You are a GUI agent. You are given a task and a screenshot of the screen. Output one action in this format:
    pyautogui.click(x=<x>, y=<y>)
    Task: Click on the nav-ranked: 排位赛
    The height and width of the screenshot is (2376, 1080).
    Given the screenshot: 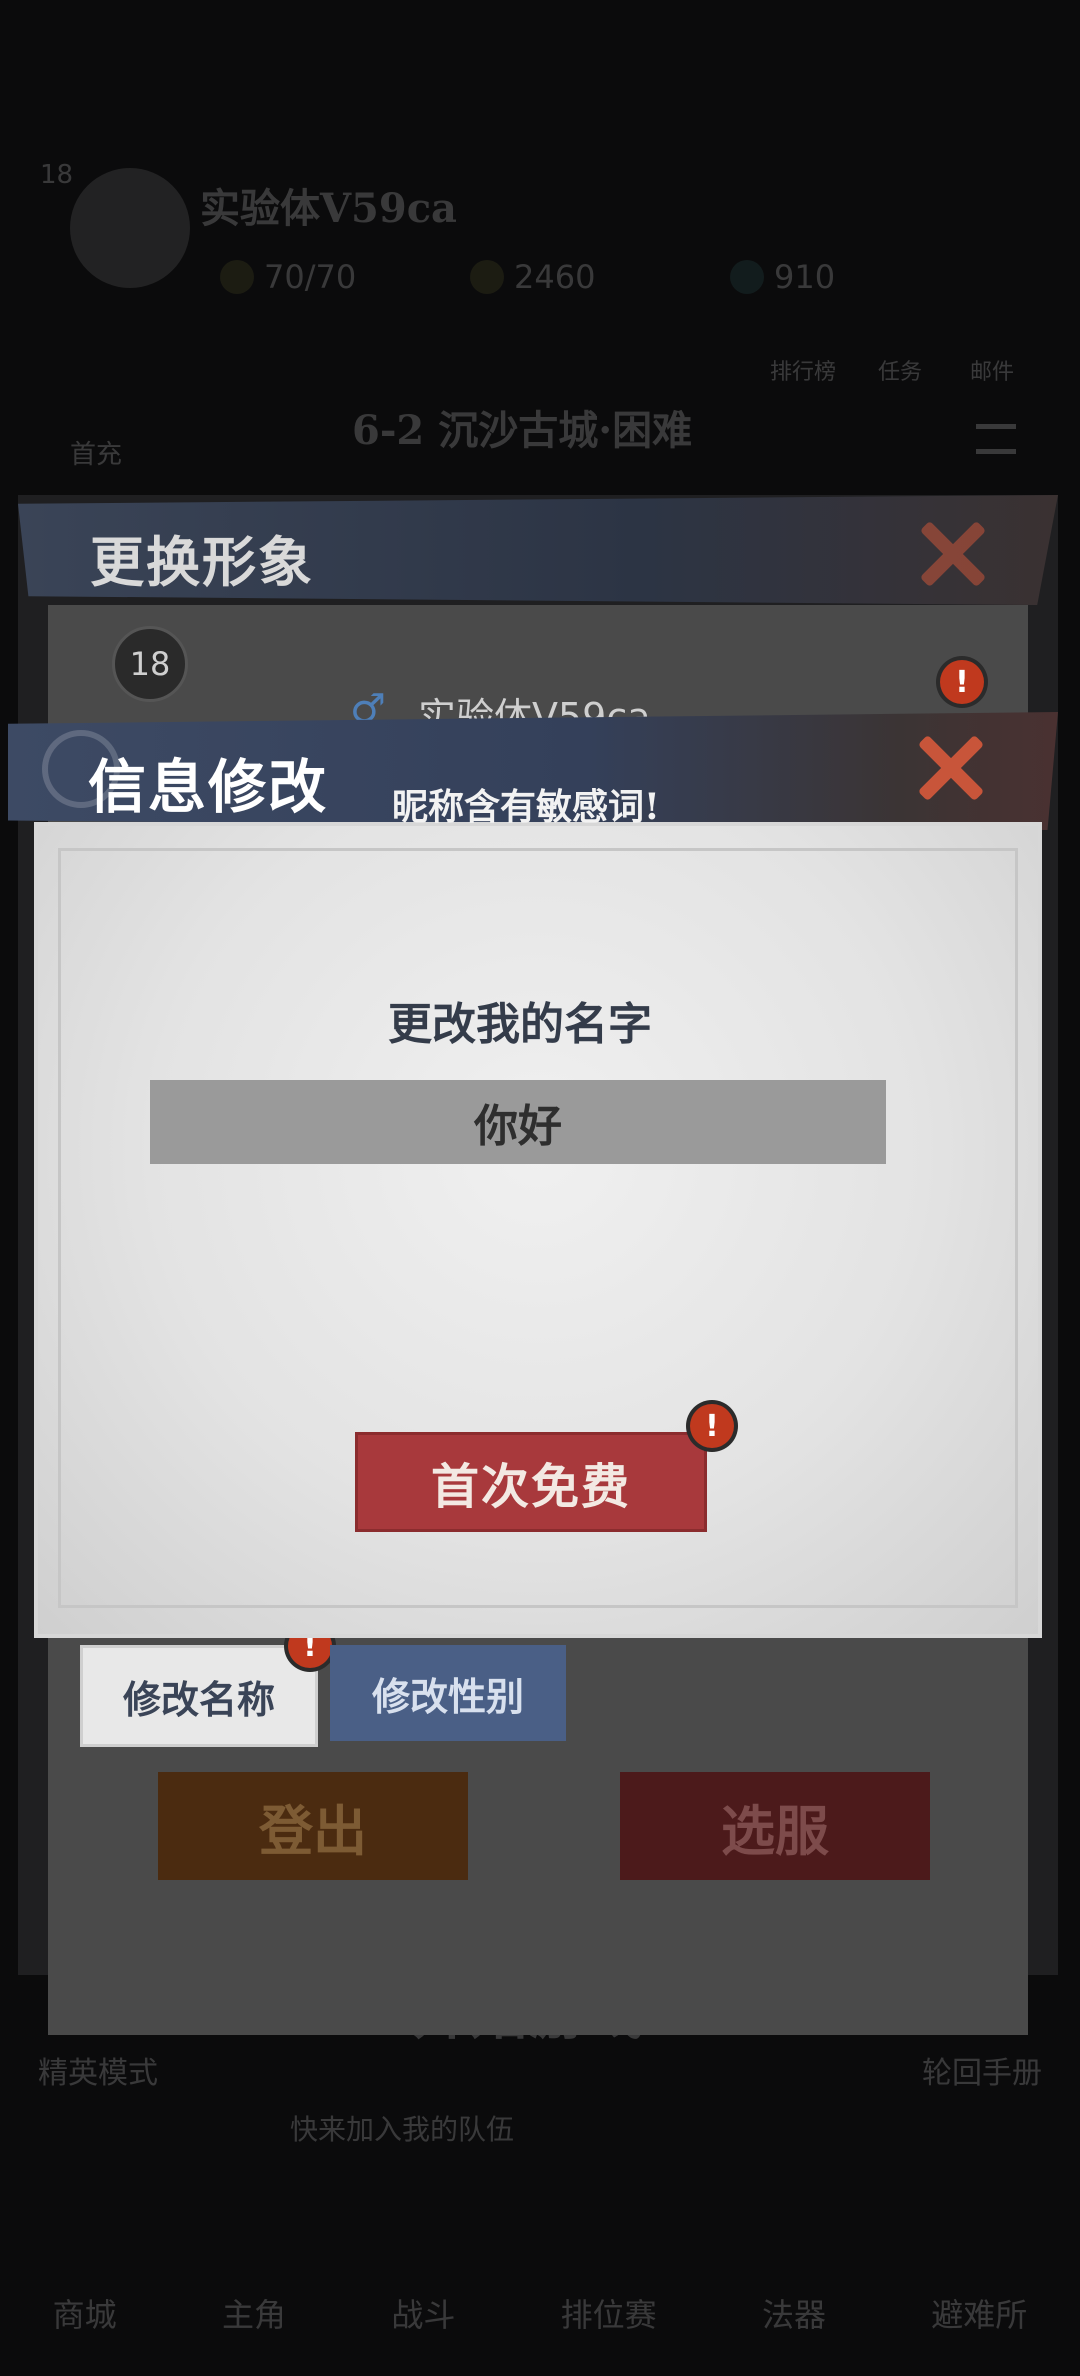 What is the action you would take?
    pyautogui.click(x=609, y=2313)
    